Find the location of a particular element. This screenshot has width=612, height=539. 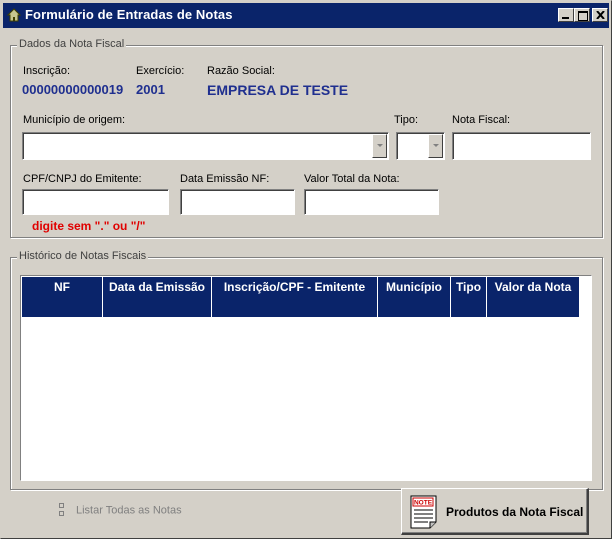

data-emissao-input is located at coordinates (237, 202).